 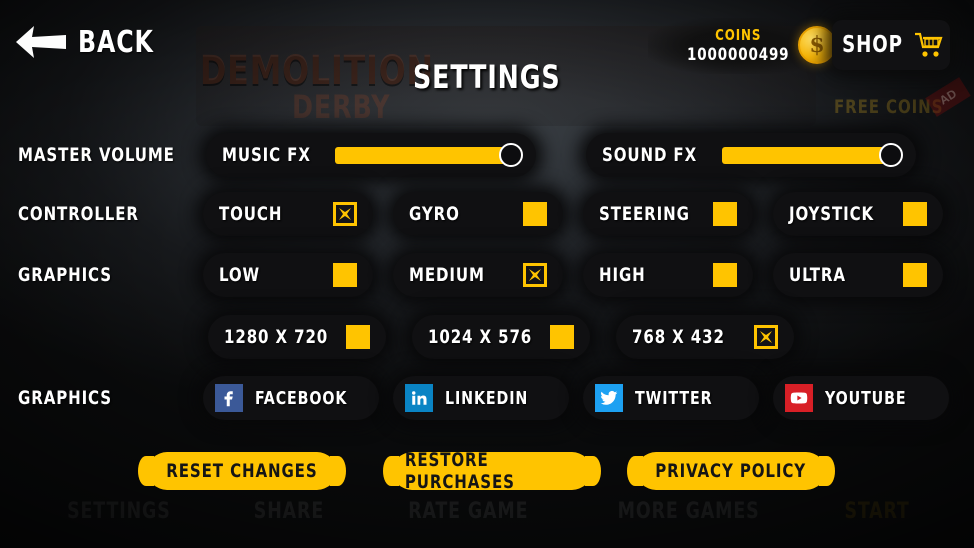 What do you see at coordinates (487, 77) in the screenshot?
I see `page-title-text: SETTINGS` at bounding box center [487, 77].